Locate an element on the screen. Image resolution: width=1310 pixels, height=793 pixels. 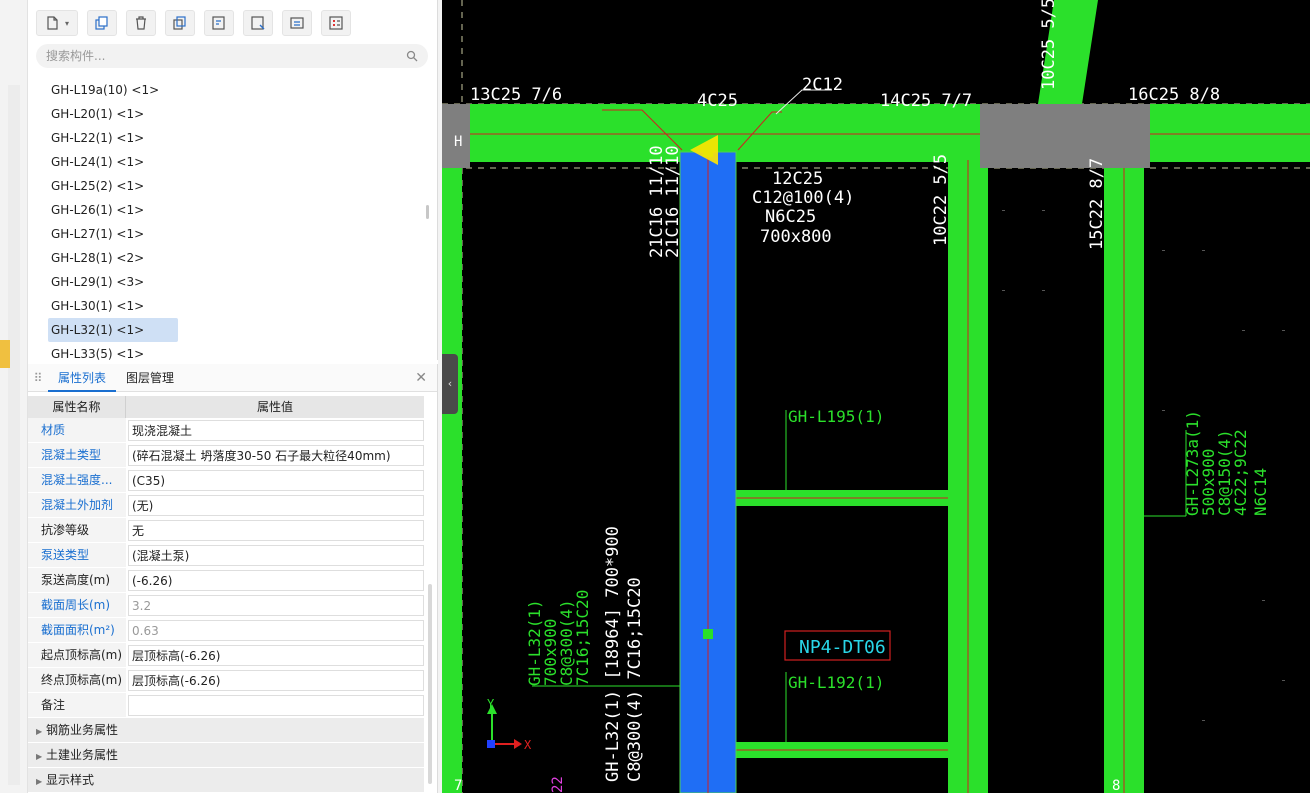
search-input is located at coordinates (226, 56).